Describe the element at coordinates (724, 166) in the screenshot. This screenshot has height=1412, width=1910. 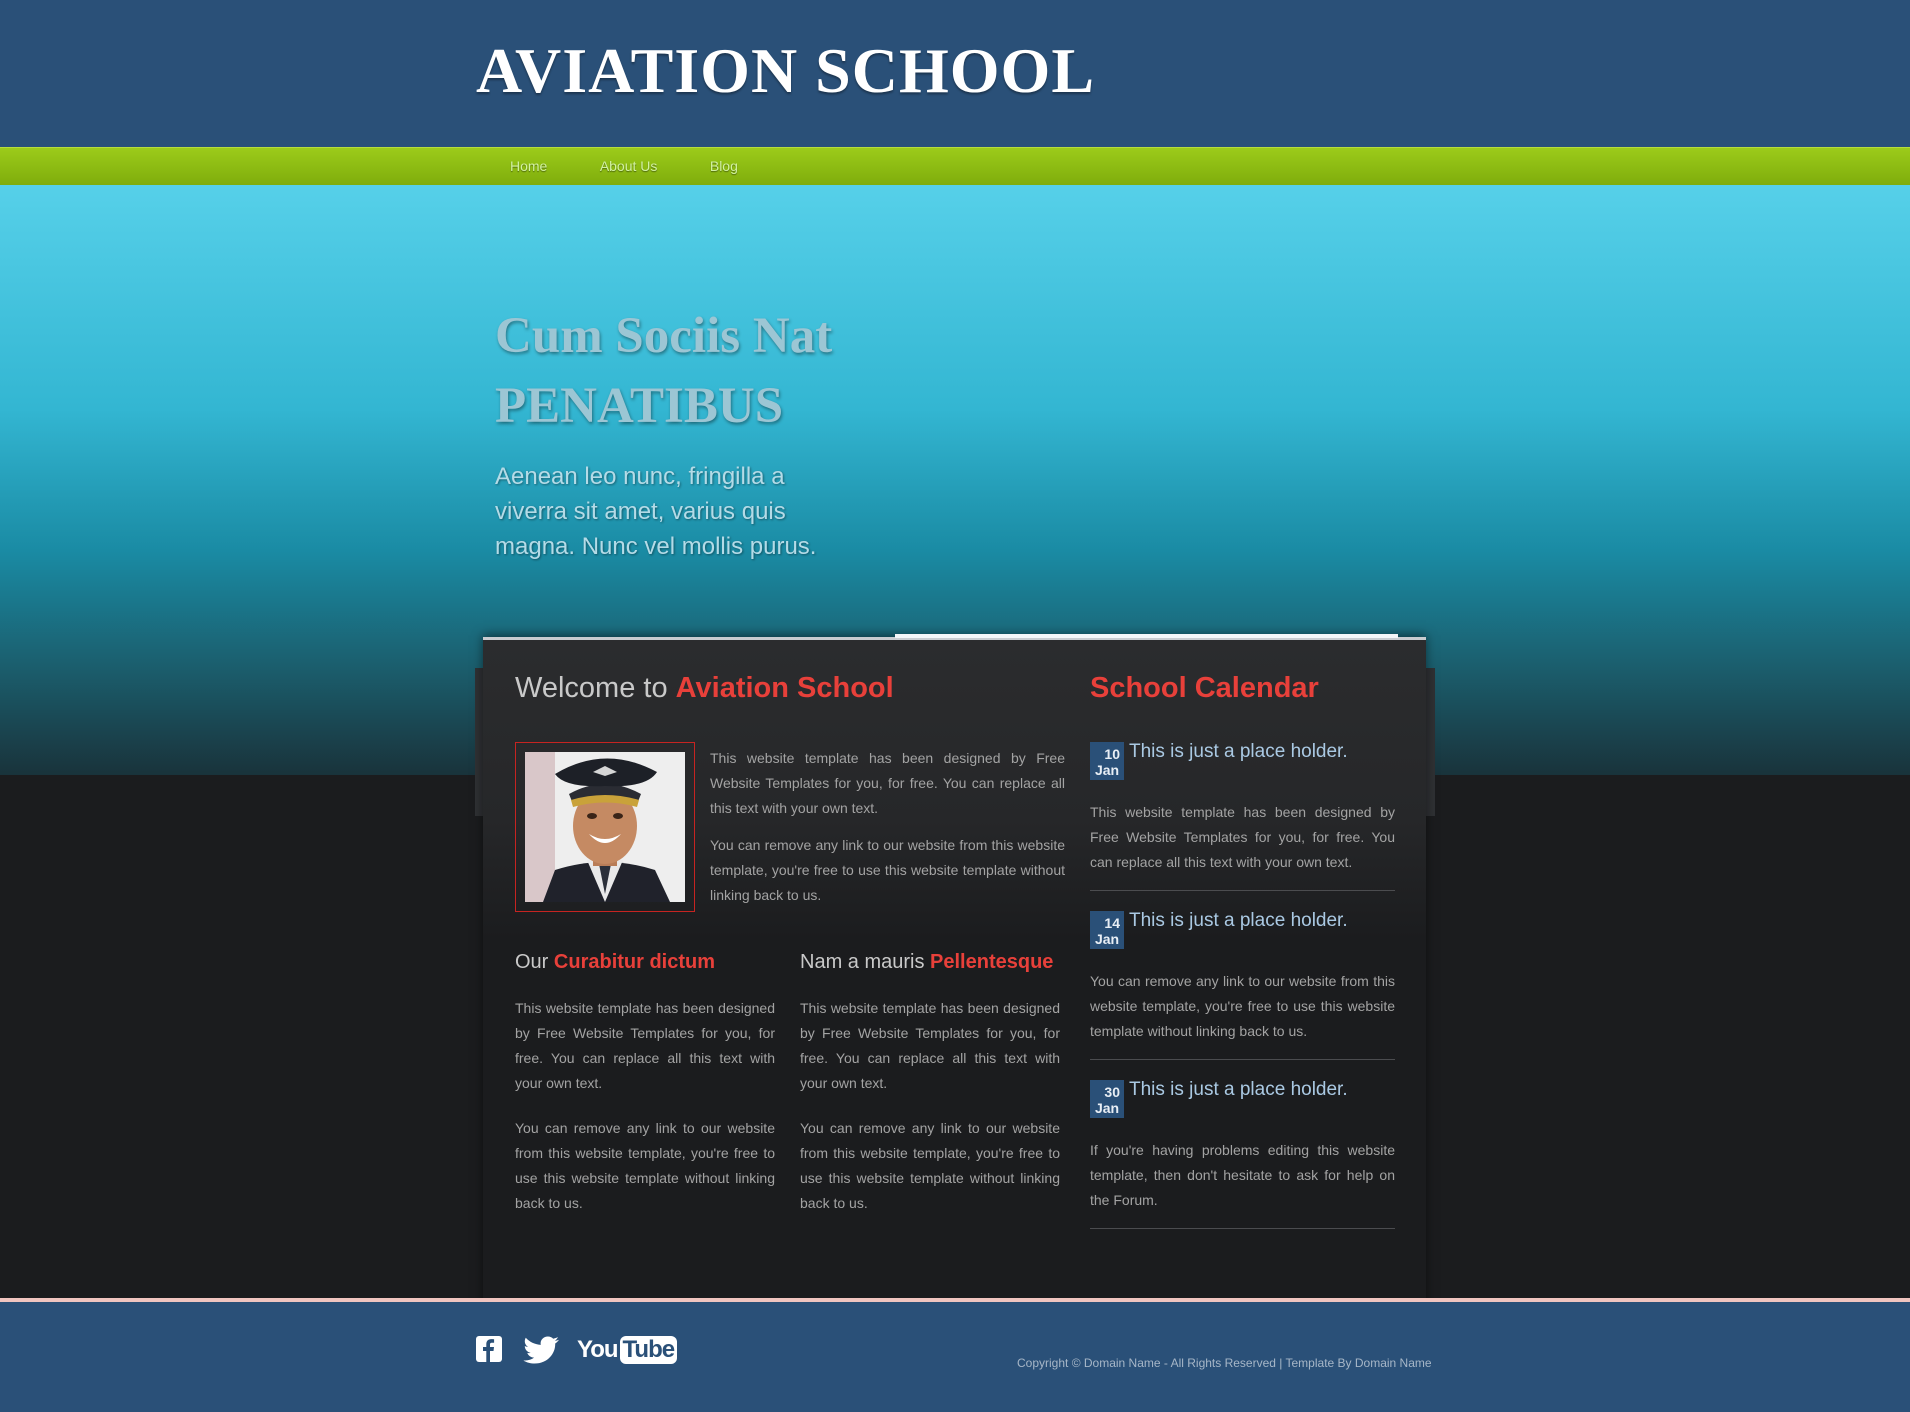
I see `nav-item-blog: Blog` at that location.